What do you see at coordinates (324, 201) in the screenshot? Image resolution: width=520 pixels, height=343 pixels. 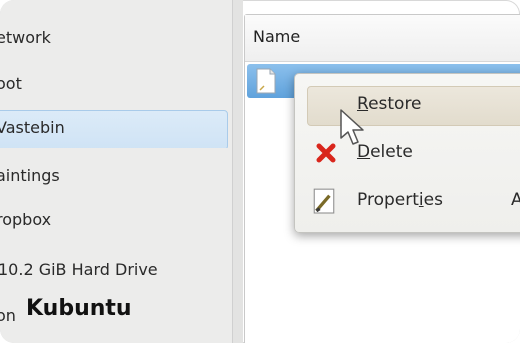 I see `properties-icon` at bounding box center [324, 201].